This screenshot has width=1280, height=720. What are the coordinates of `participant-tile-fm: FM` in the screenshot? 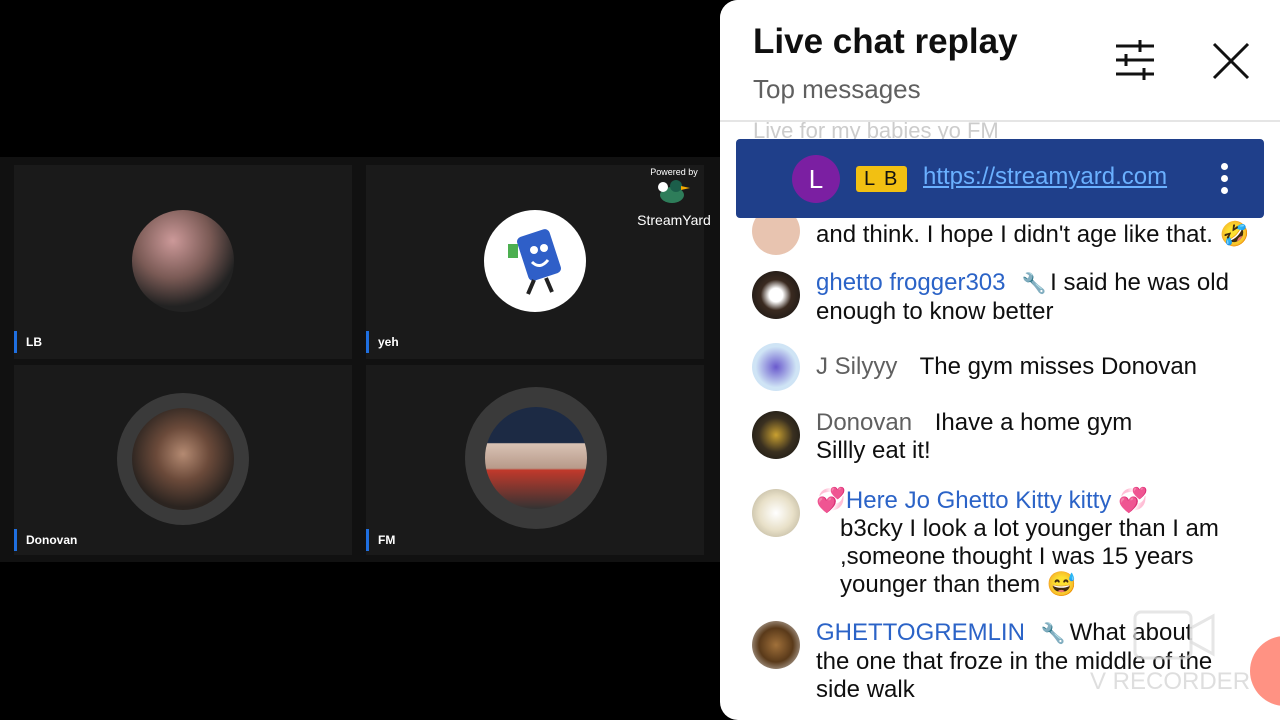 It's located at (535, 460).